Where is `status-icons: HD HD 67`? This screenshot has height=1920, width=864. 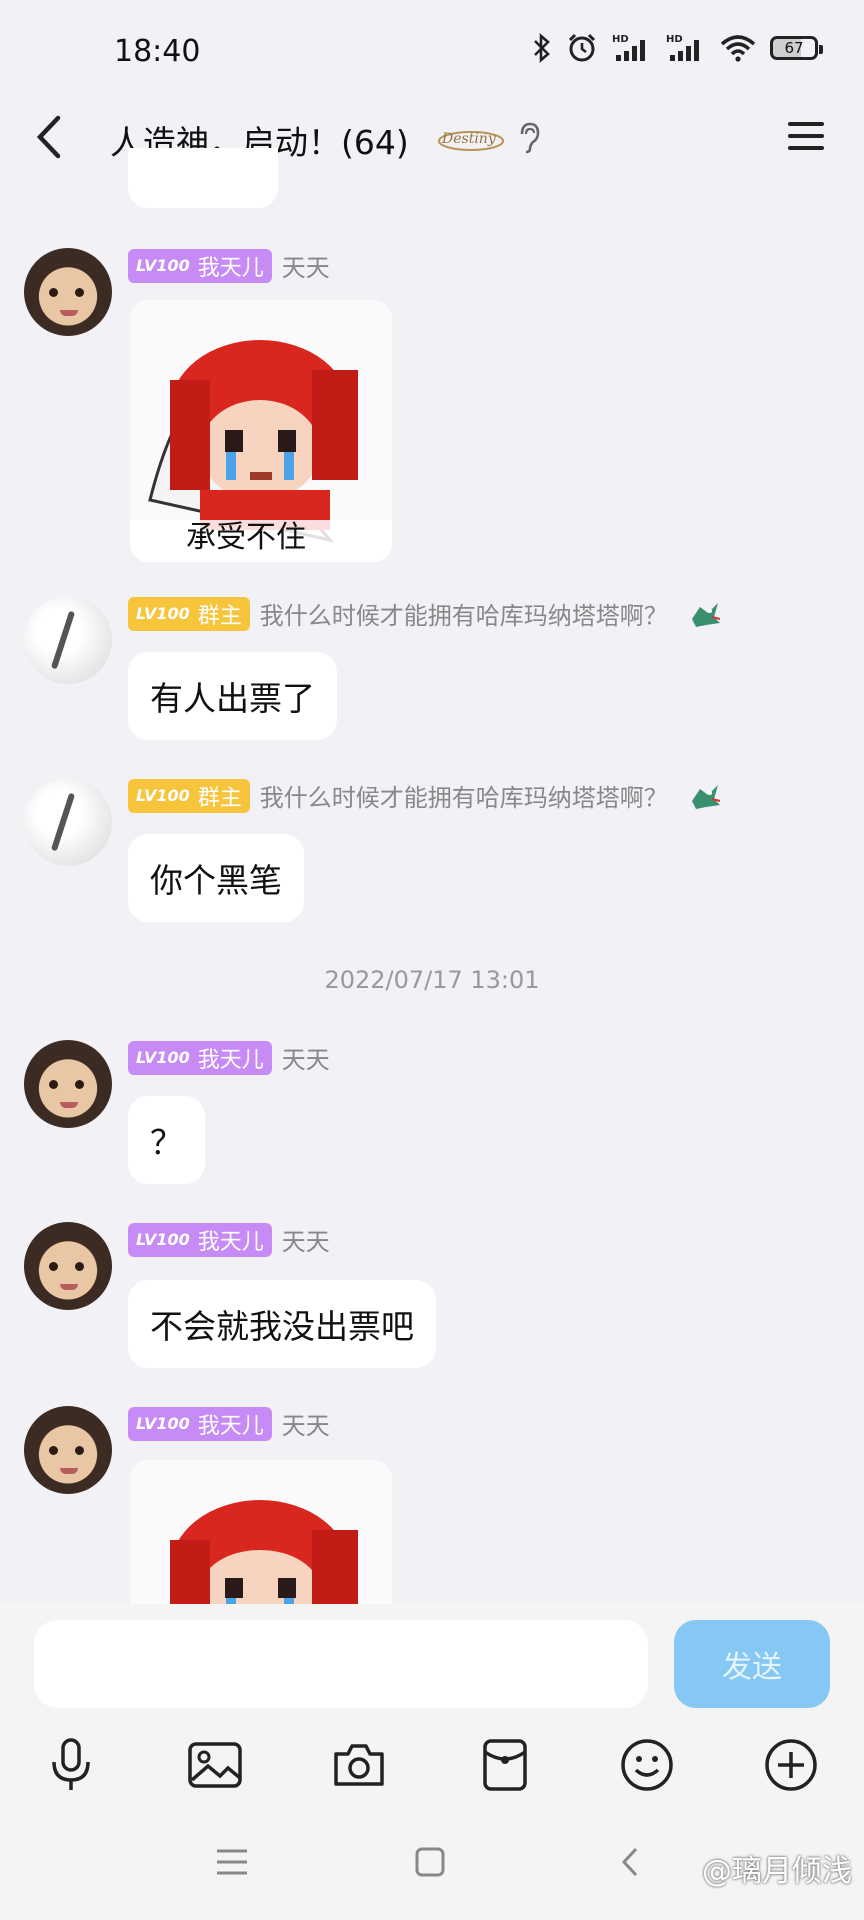
status-icons: HD HD 67 is located at coordinates (677, 48).